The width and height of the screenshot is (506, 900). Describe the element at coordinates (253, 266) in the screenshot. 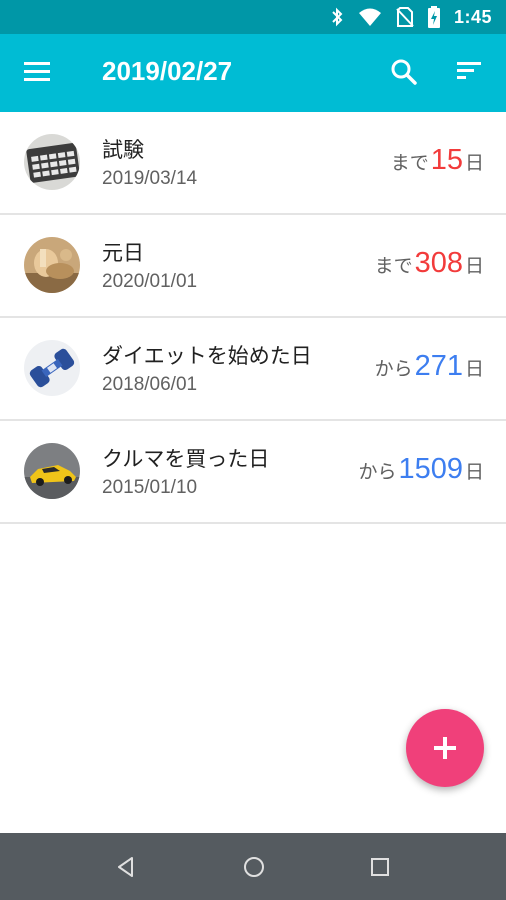

I see `list-item: 元日 2020/01/01 まで 308 日` at that location.